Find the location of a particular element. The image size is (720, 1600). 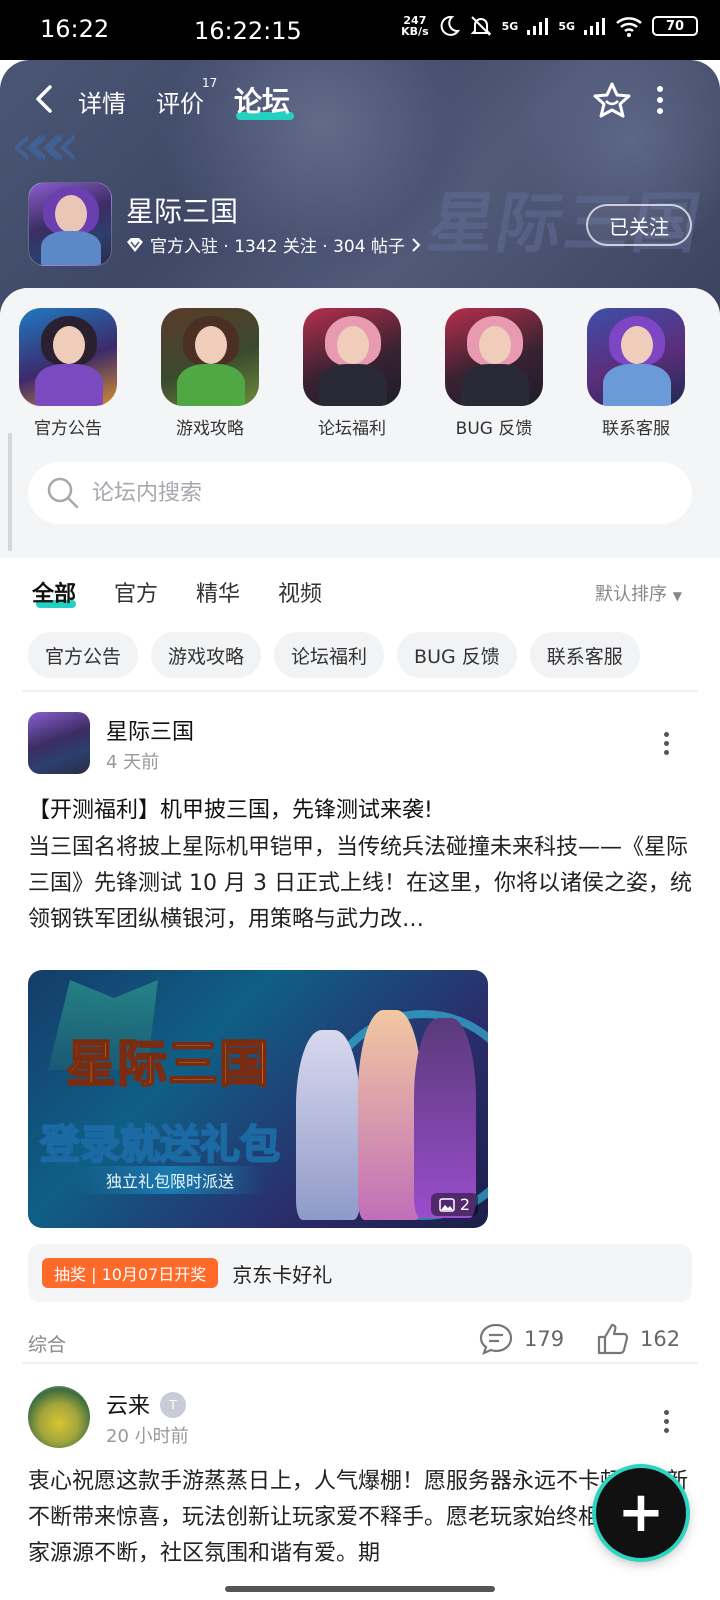

comment-icon is located at coordinates (496, 1339).